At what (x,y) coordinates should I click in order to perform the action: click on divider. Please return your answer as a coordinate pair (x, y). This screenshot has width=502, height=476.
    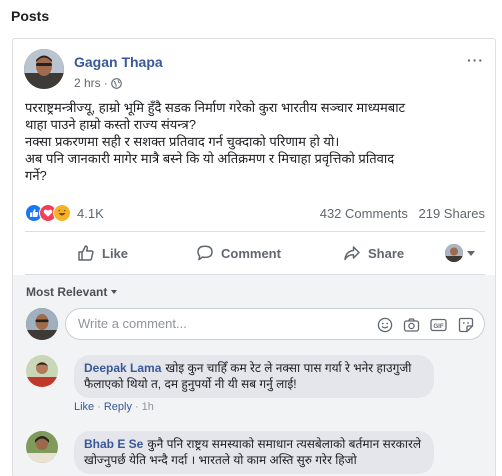
    Looking at the image, I should click on (255, 231).